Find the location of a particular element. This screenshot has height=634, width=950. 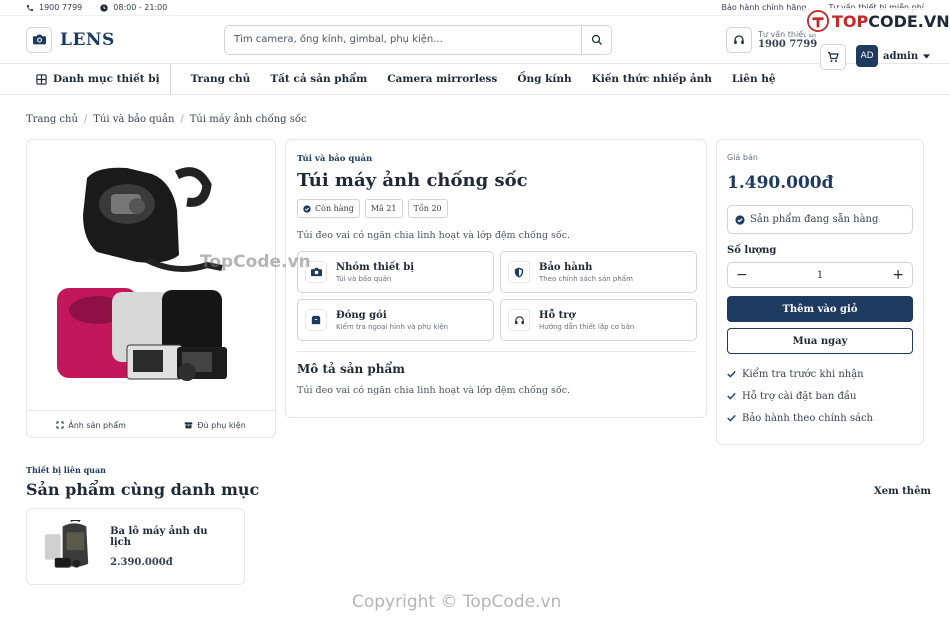

breadcrumb-home: Trang chủ is located at coordinates (52, 119).